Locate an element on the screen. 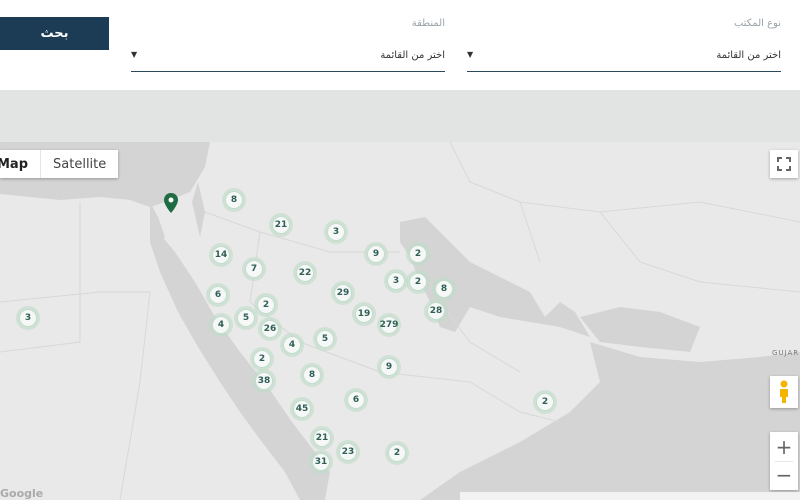  region-select: المنطقة اختر من القائمة ▼ is located at coordinates (288, 45).